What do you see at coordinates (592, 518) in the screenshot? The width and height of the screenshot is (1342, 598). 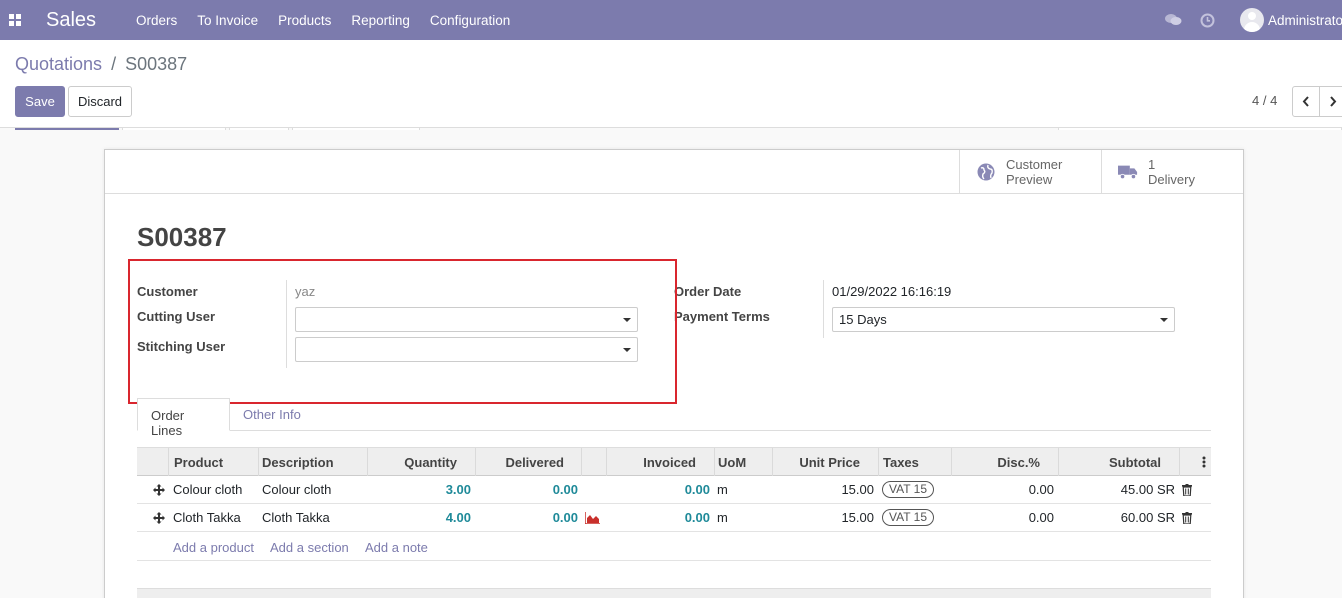 I see `forecast-chart-icon` at bounding box center [592, 518].